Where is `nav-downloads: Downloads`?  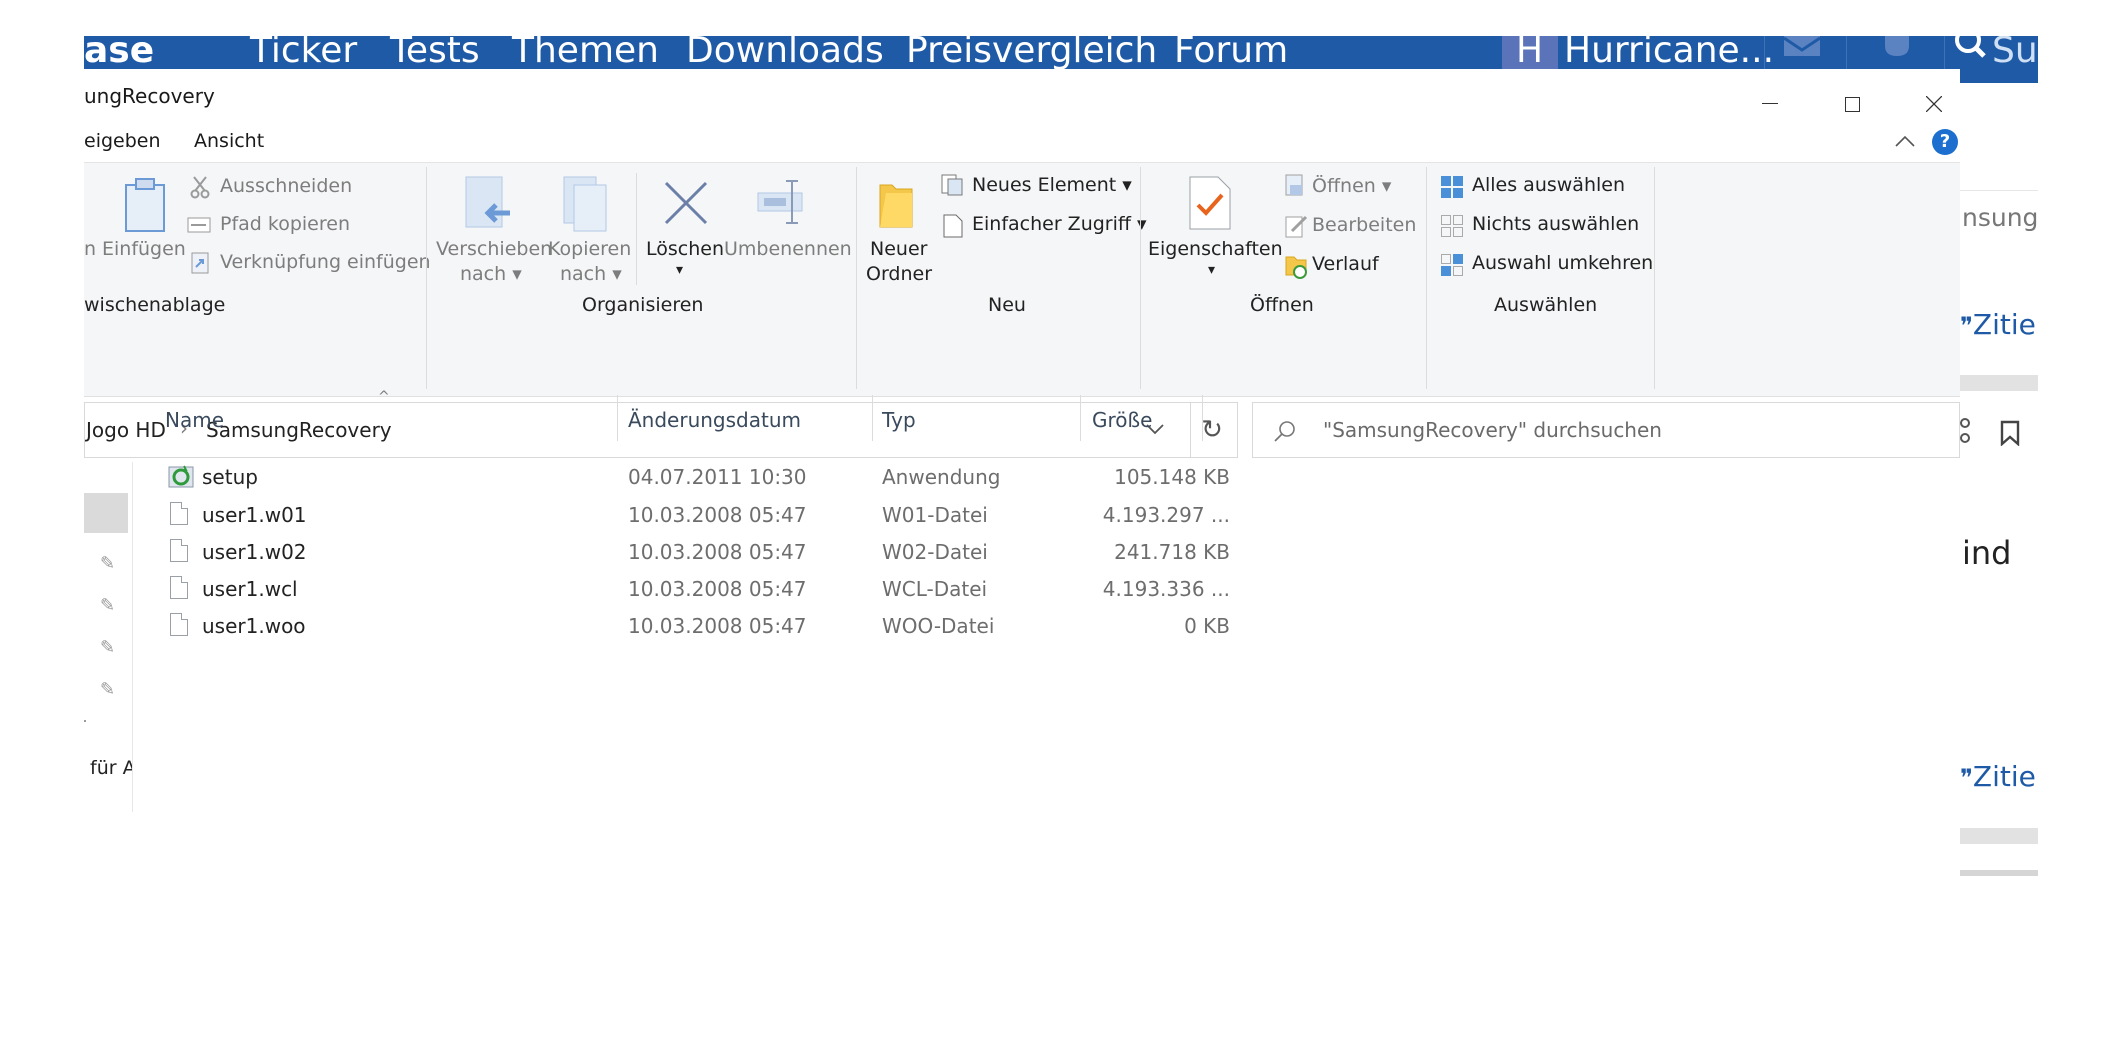 nav-downloads: Downloads is located at coordinates (785, 52).